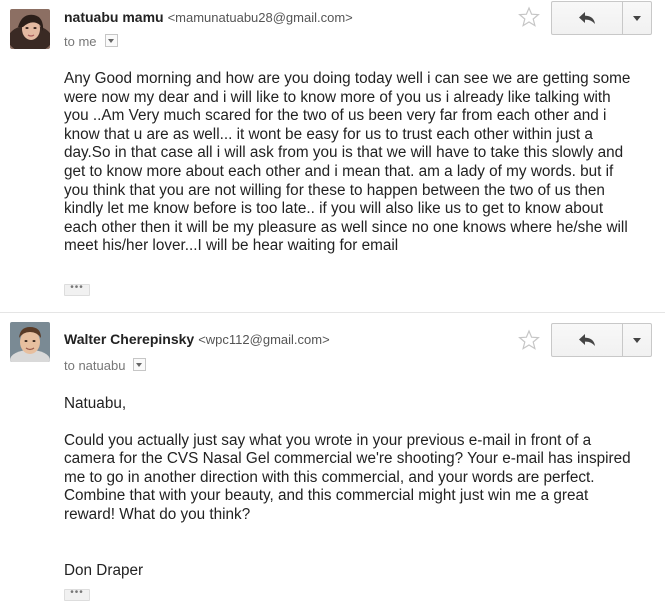  I want to click on sender-line: natuabu mamu <mamunatuabu28@gmail.com>, so click(208, 17).